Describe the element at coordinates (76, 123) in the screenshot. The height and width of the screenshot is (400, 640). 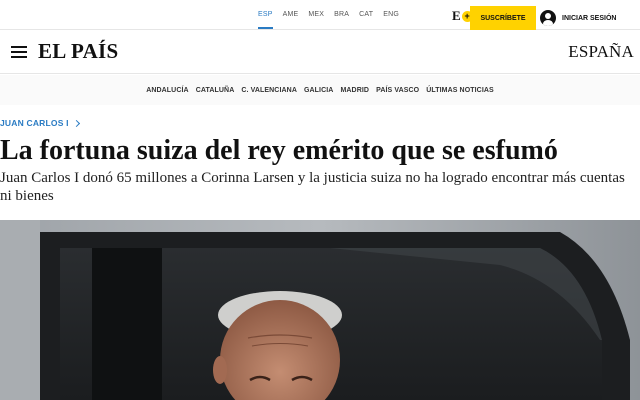
I see `chevron-right-icon` at that location.